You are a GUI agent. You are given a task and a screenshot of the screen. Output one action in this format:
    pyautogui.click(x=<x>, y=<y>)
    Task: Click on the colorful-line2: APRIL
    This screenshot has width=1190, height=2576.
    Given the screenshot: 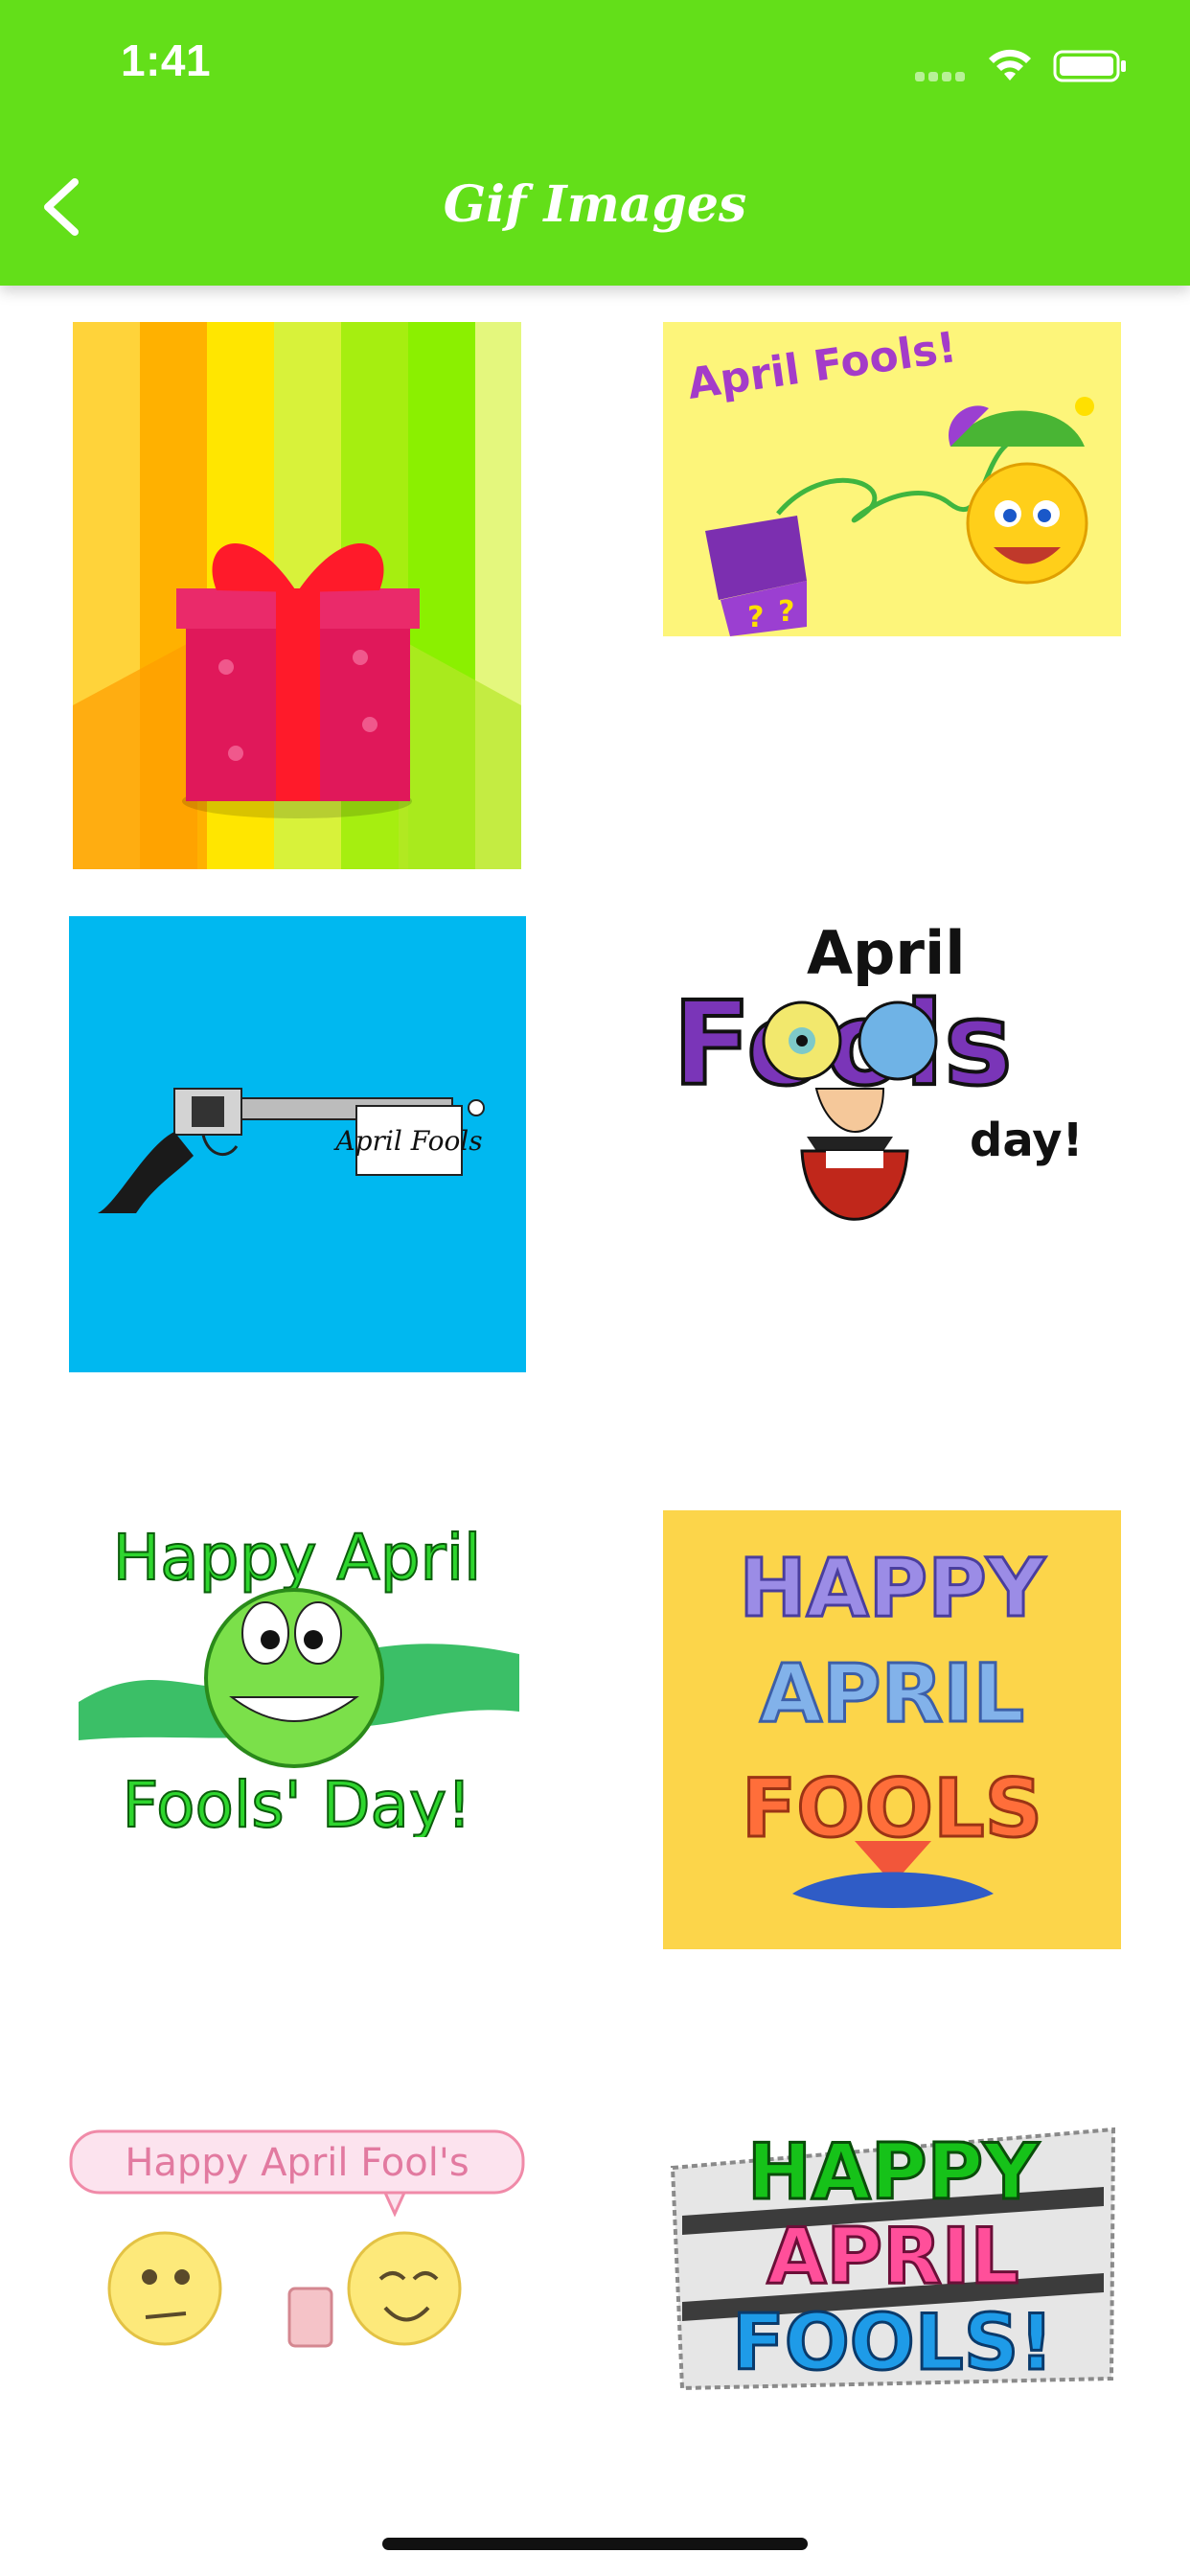 What is the action you would take?
    pyautogui.click(x=893, y=2256)
    